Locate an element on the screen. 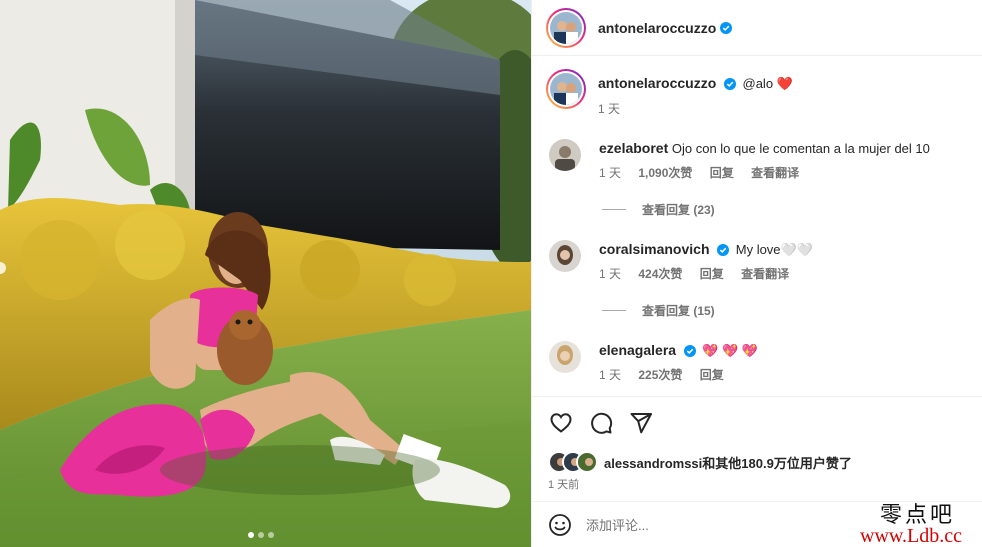 Image resolution: width=982 pixels, height=547 pixels. caption-time: 1 天 is located at coordinates (609, 109).